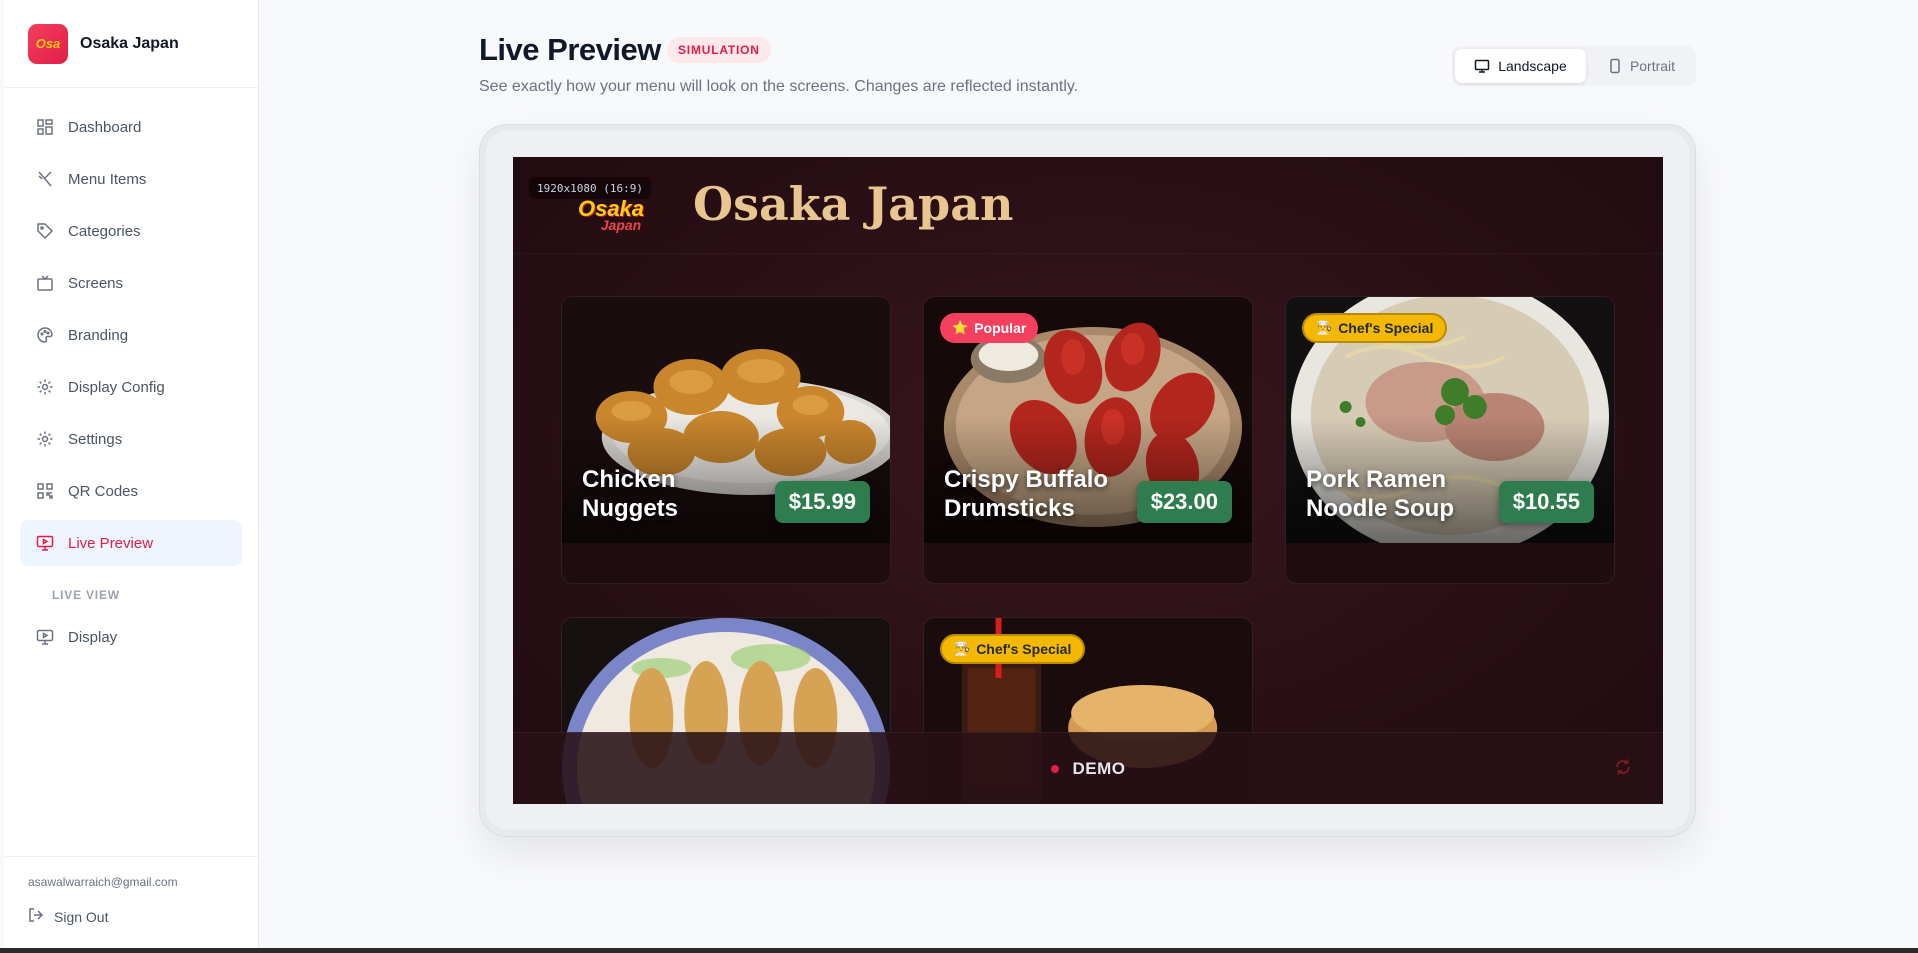  What do you see at coordinates (1099, 768) in the screenshot?
I see `demo-label: DEMO` at bounding box center [1099, 768].